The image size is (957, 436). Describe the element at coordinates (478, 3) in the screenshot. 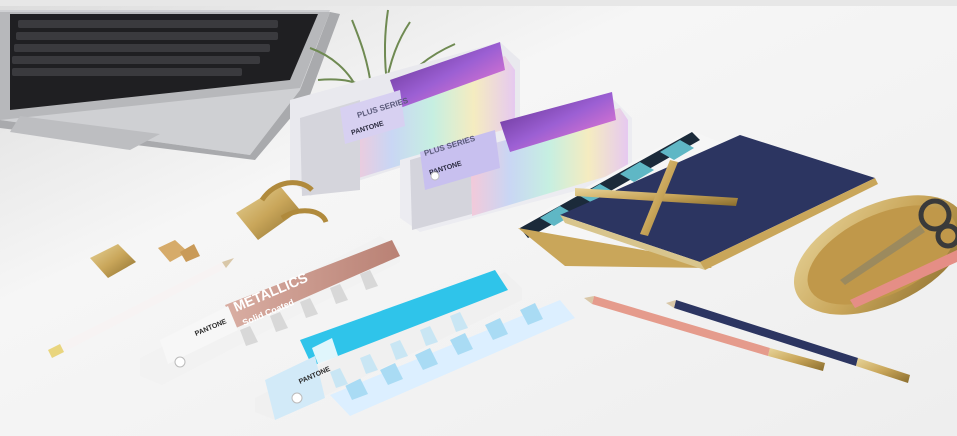

I see `top-edge` at that location.